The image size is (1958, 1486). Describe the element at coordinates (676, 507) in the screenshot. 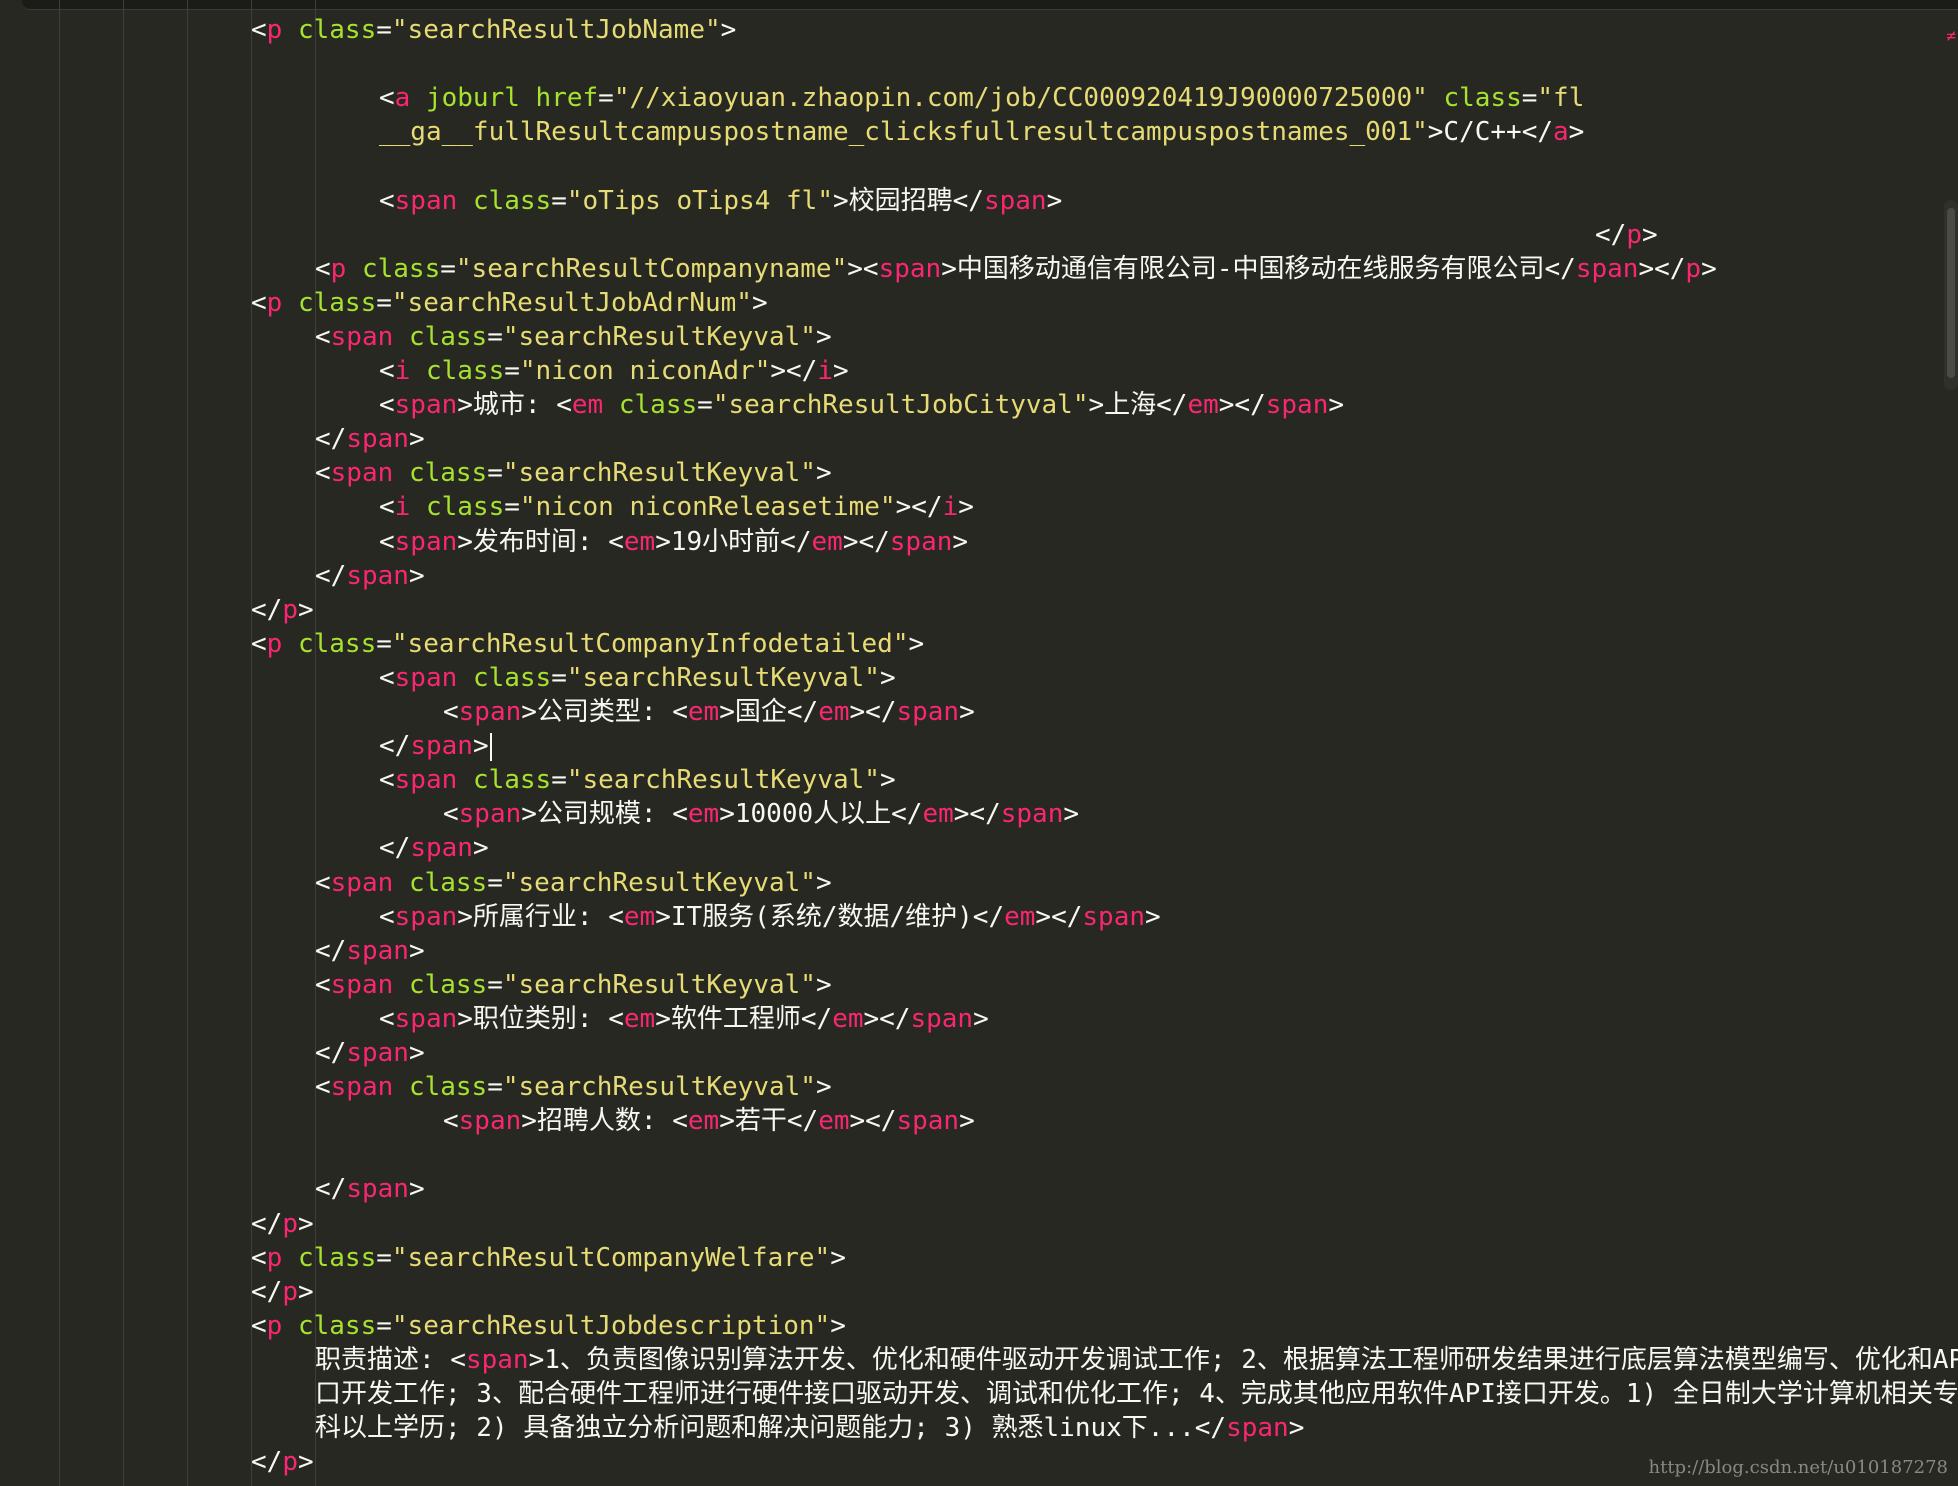

I see `code-line: <i class="nicon niconReleasetime"></i>` at that location.